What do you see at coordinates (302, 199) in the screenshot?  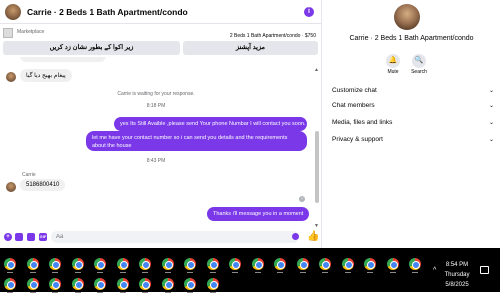 I see `seen-icon: ?` at bounding box center [302, 199].